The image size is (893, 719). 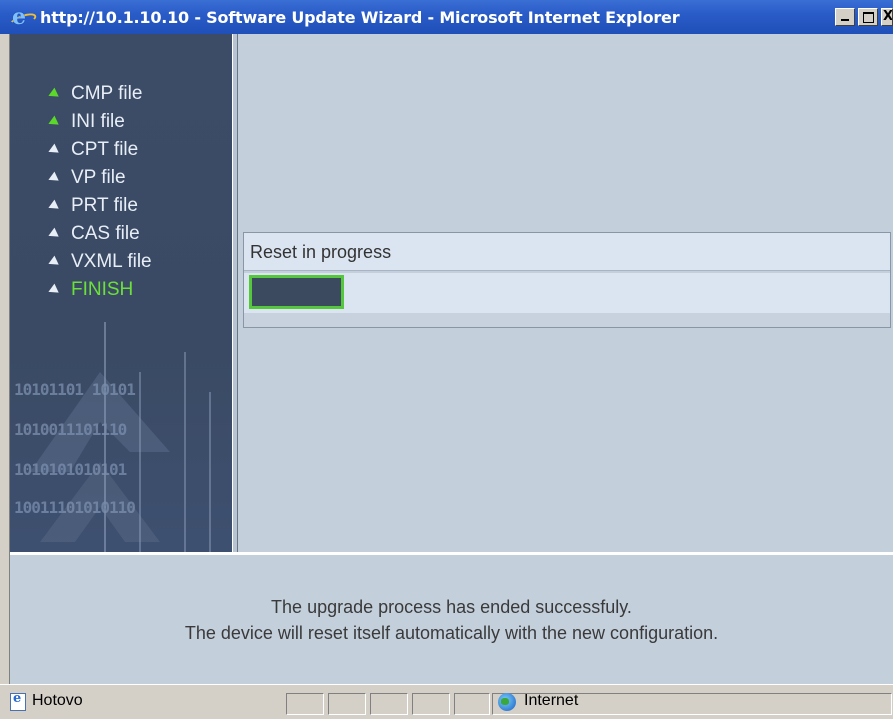 I want to click on step-label: CMP file, so click(x=107, y=93).